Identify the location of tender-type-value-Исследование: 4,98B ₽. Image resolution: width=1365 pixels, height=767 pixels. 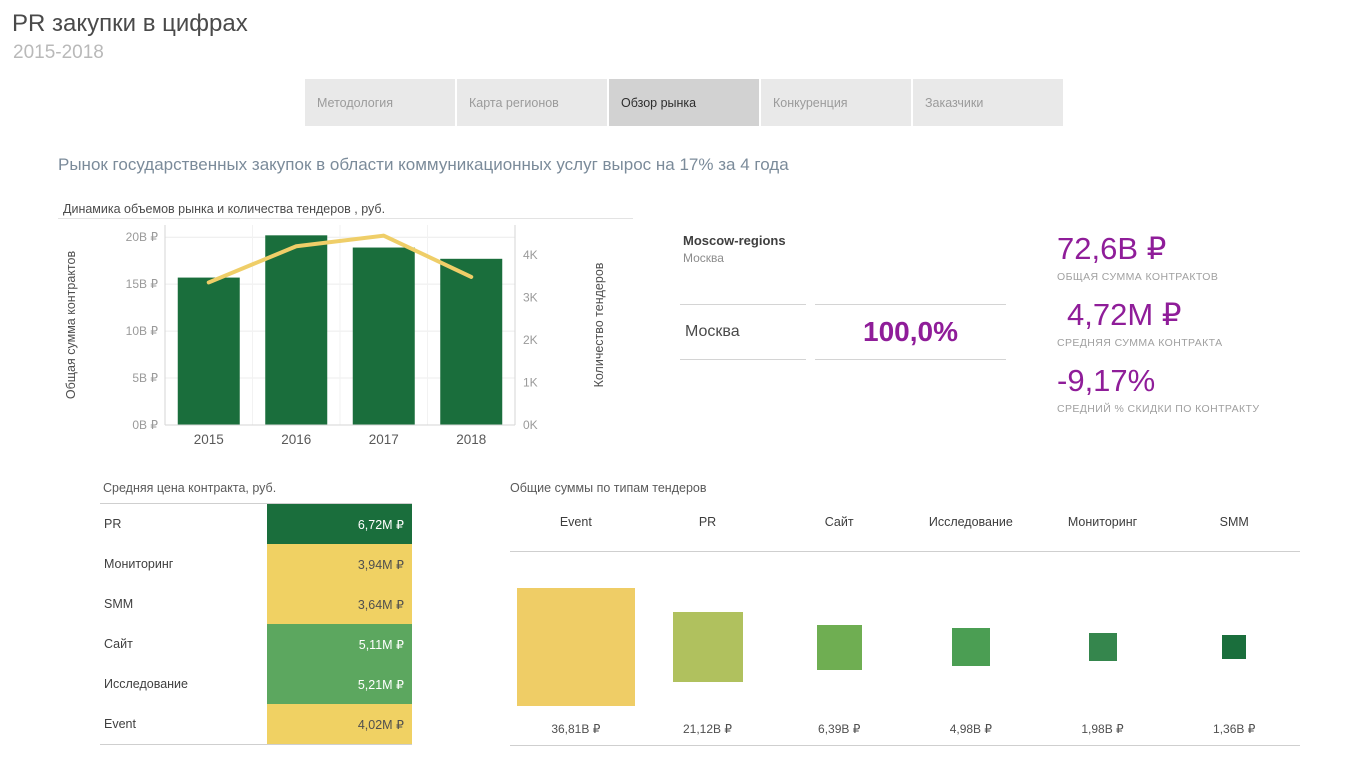
(971, 729).